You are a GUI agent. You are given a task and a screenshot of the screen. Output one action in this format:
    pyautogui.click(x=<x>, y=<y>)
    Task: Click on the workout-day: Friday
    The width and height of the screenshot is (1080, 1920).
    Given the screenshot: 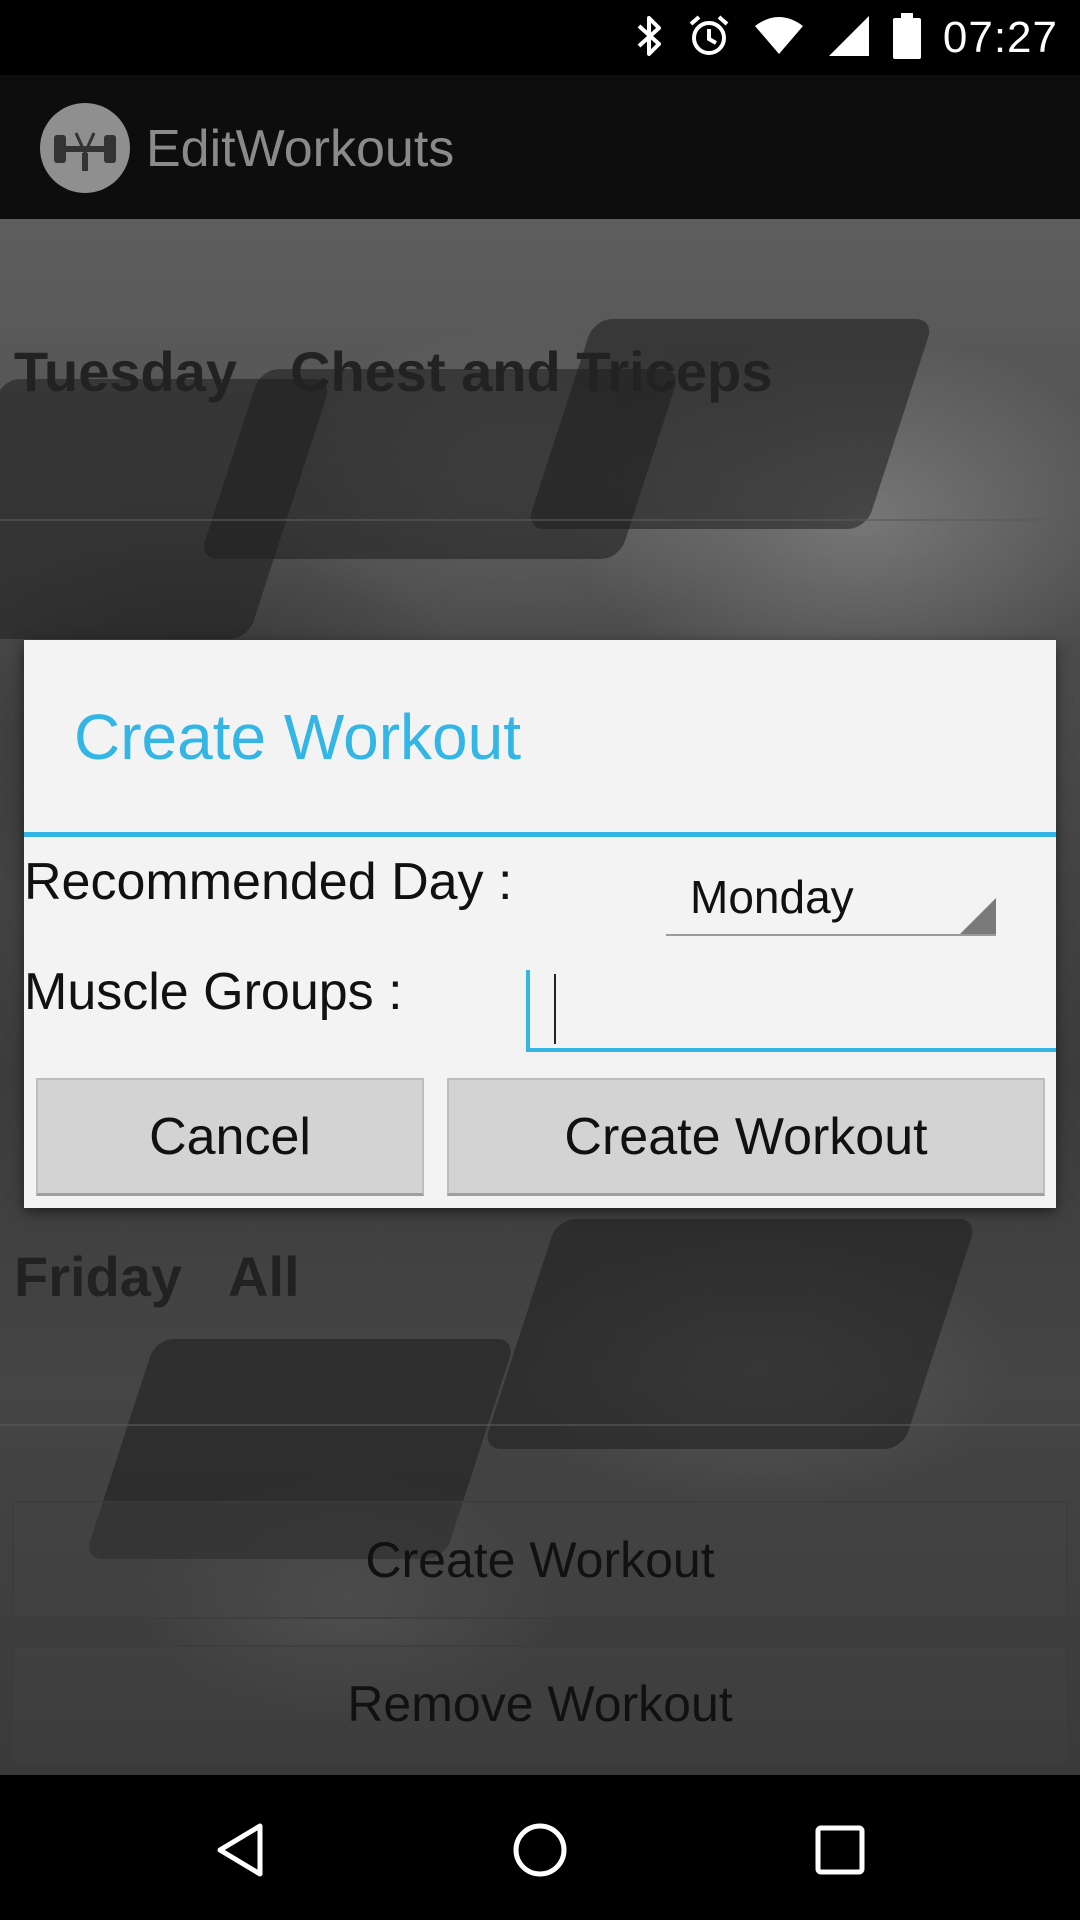 What is the action you would take?
    pyautogui.click(x=98, y=1276)
    